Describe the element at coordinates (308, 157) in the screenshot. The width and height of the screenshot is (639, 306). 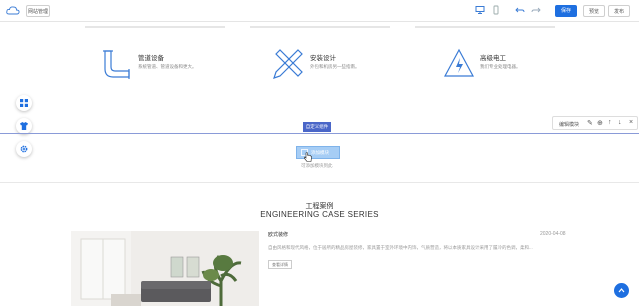
I see `hand-cursor-icon` at that location.